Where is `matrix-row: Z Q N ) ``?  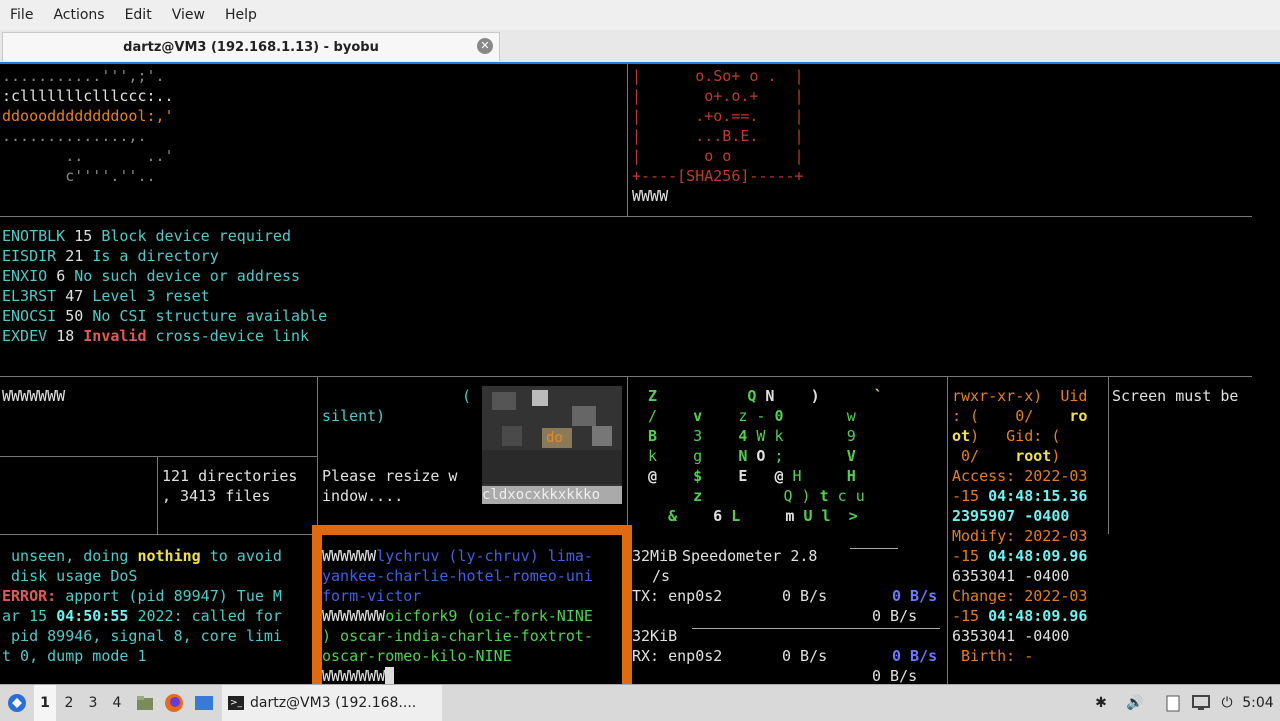
matrix-row: Z Q N ) ` is located at coordinates (765, 396).